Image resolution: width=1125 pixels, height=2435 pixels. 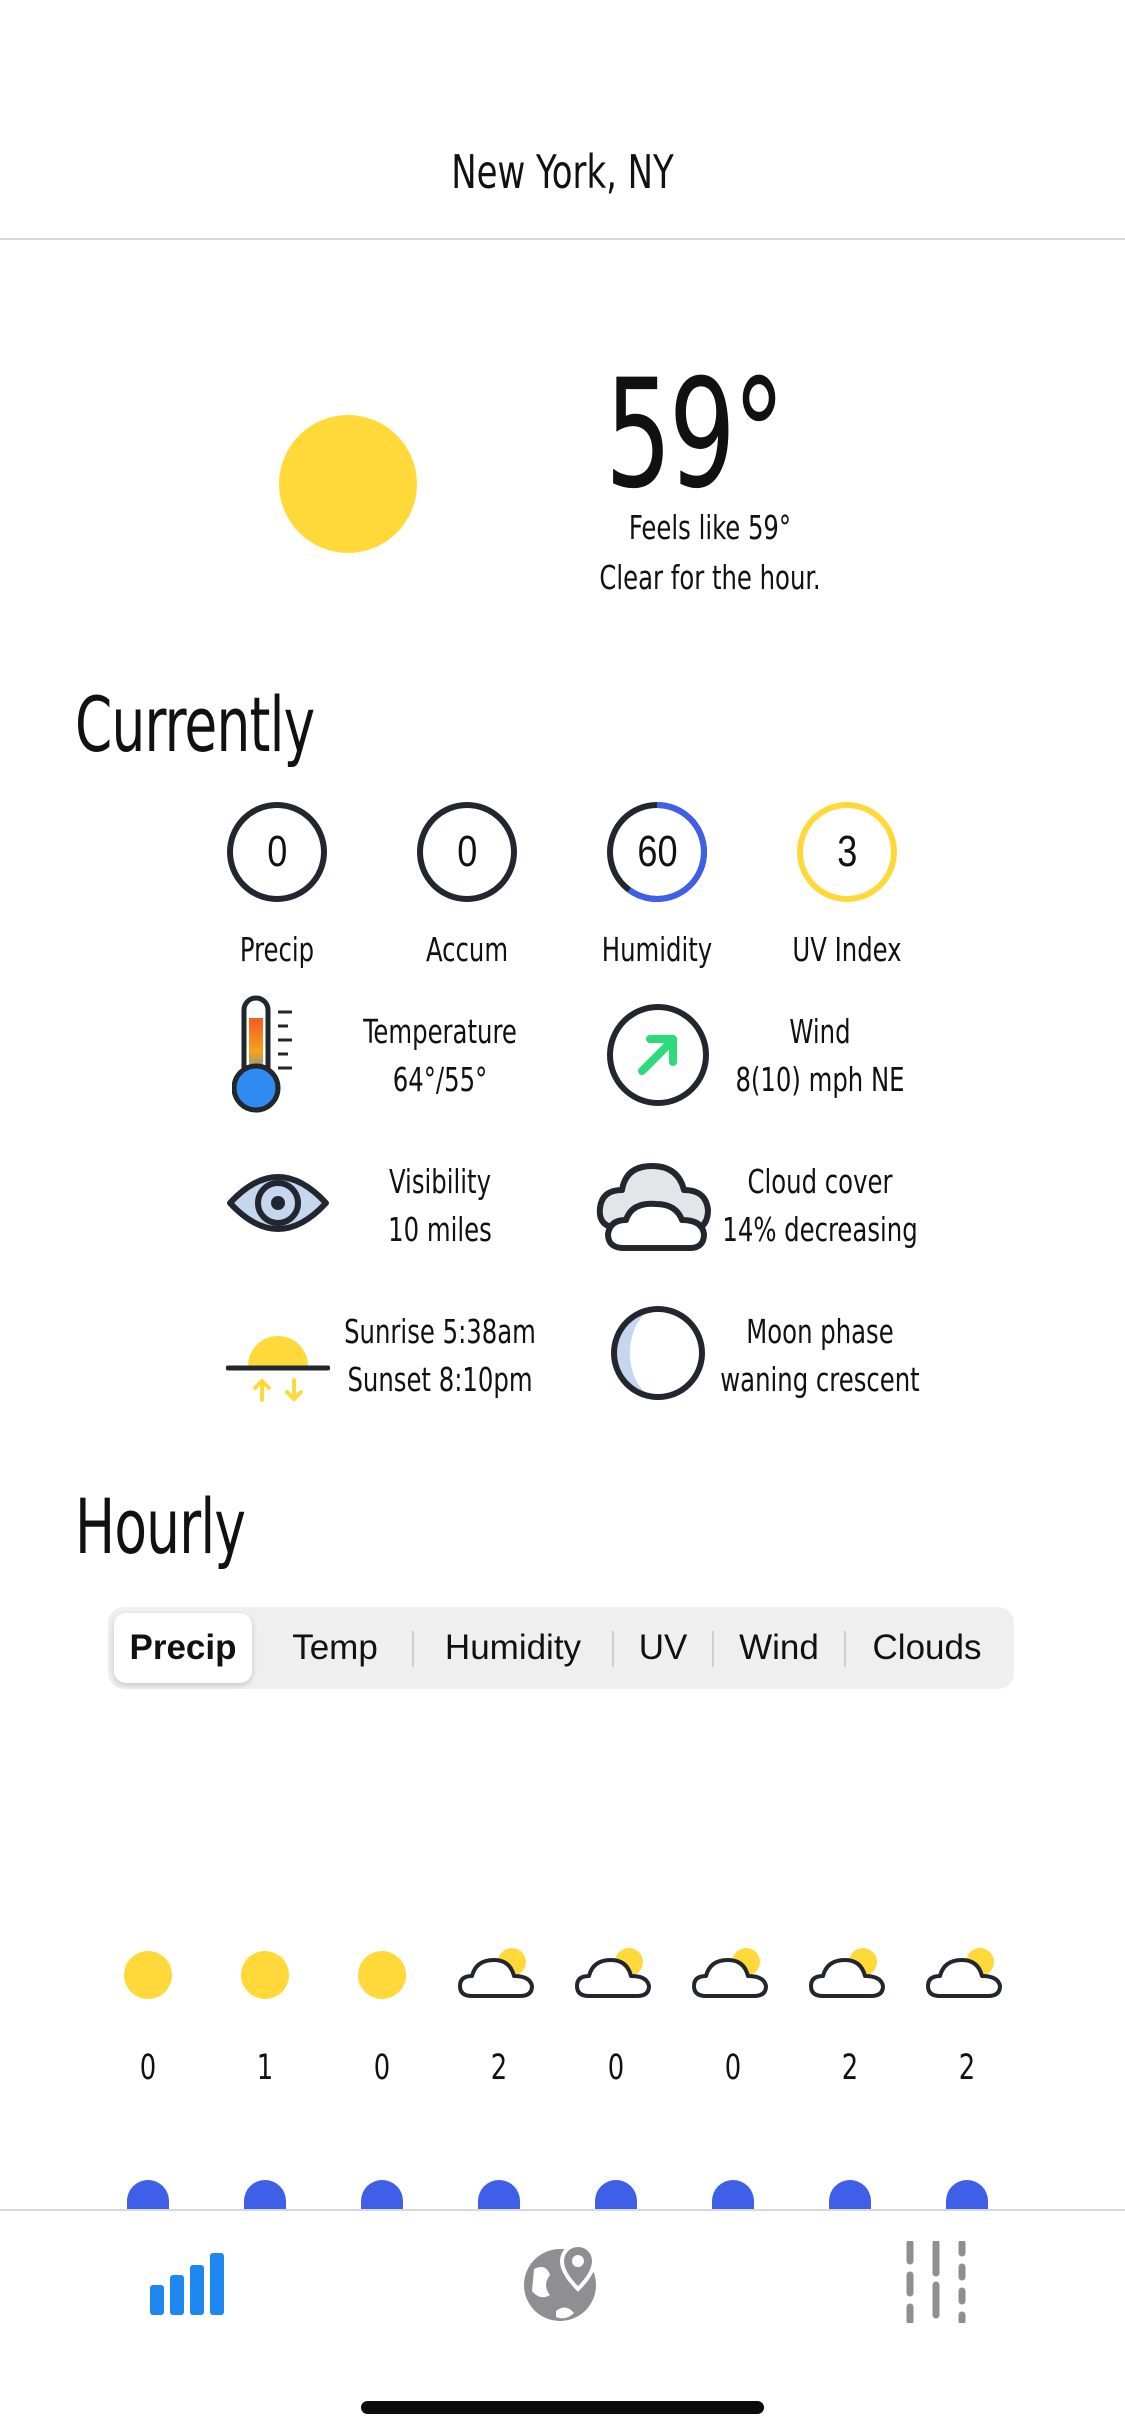 I want to click on eye-icon, so click(x=278, y=1203).